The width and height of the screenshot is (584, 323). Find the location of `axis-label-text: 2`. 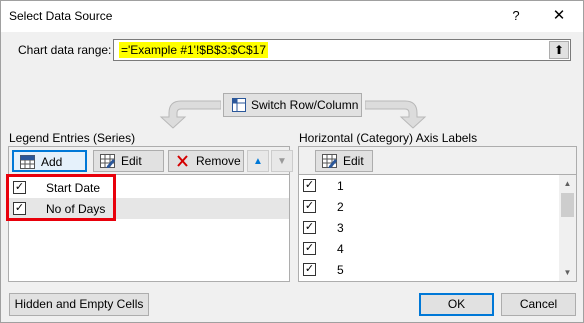

axis-label-text: 2 is located at coordinates (340, 207).